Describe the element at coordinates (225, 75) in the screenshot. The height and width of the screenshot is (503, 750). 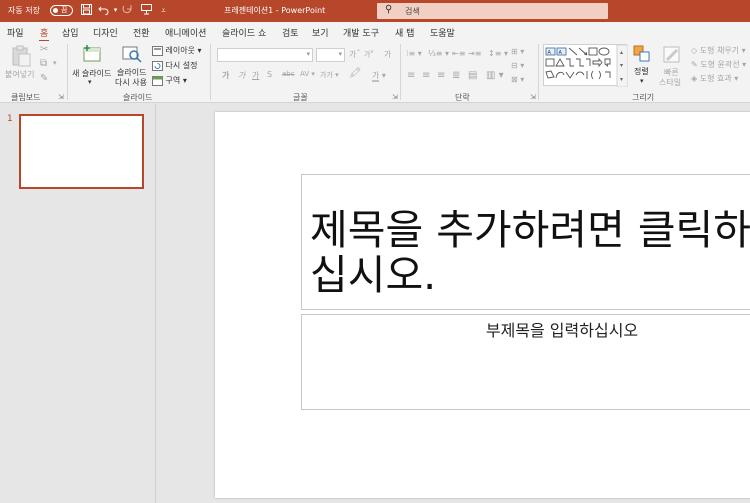
I see `bold-button: 가` at that location.